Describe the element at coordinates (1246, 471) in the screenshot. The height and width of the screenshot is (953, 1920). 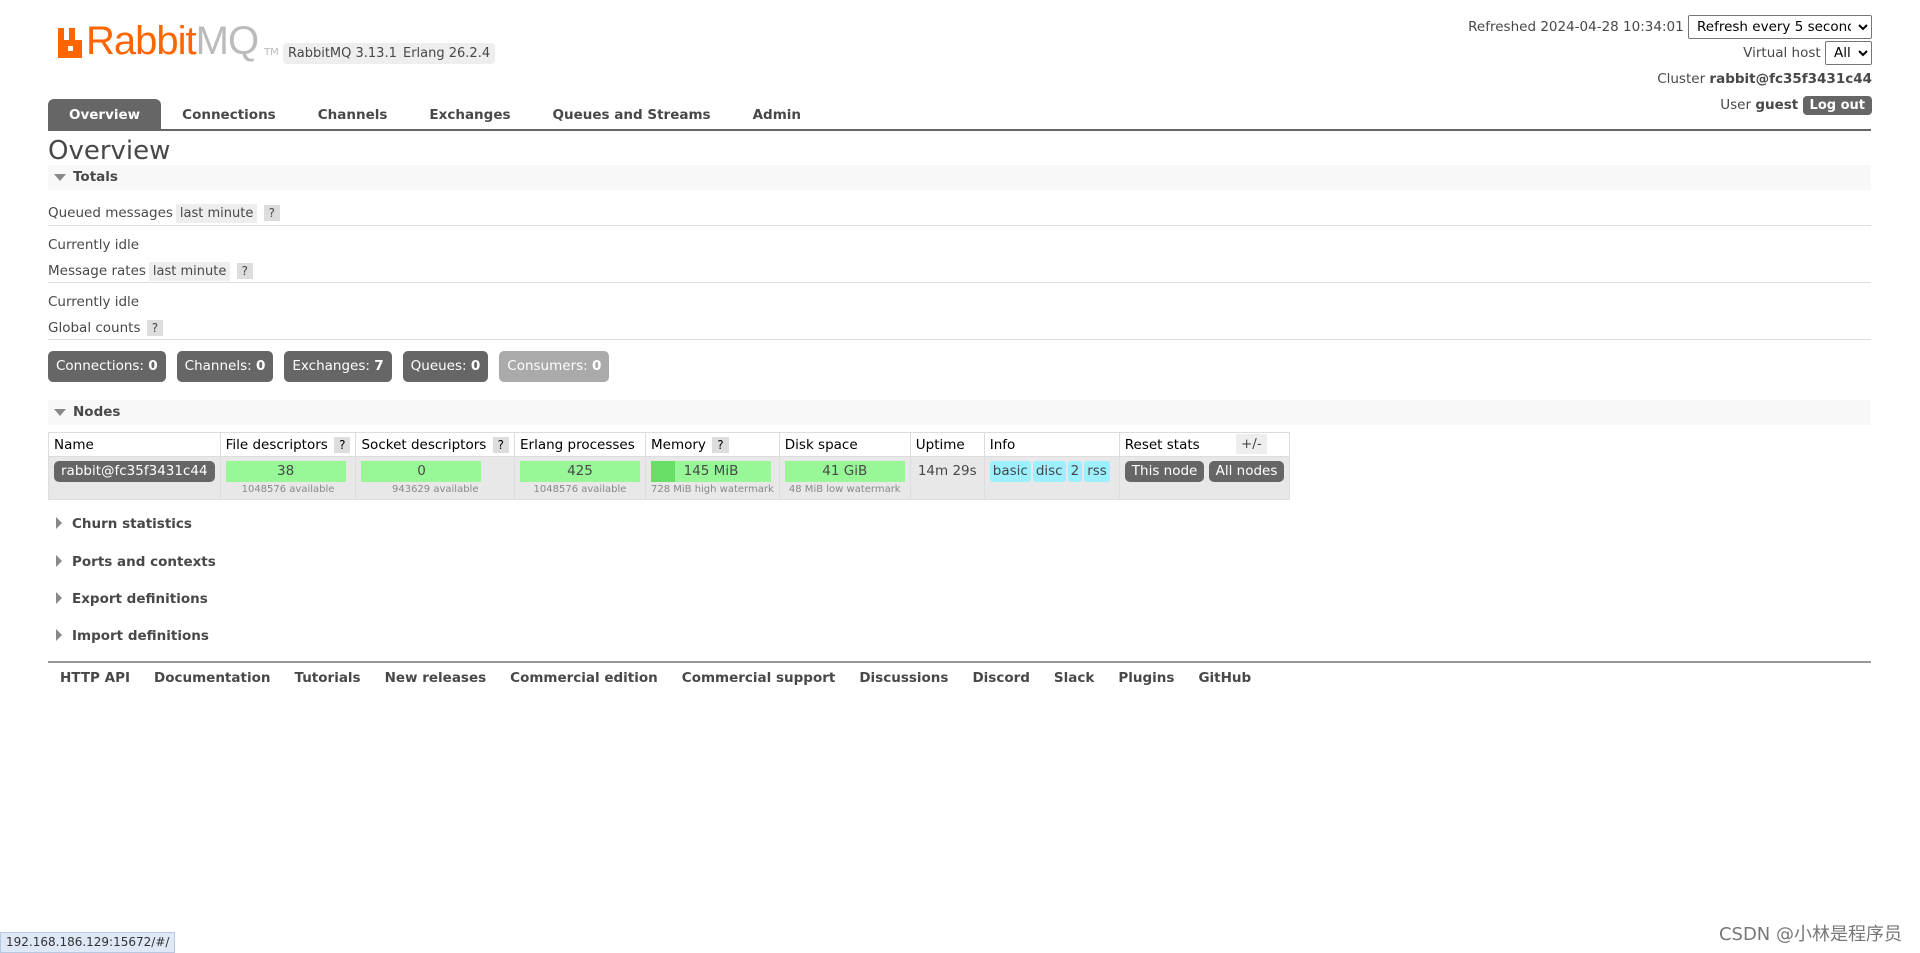
I see `reset-all-nodes-button: All nodes` at that location.